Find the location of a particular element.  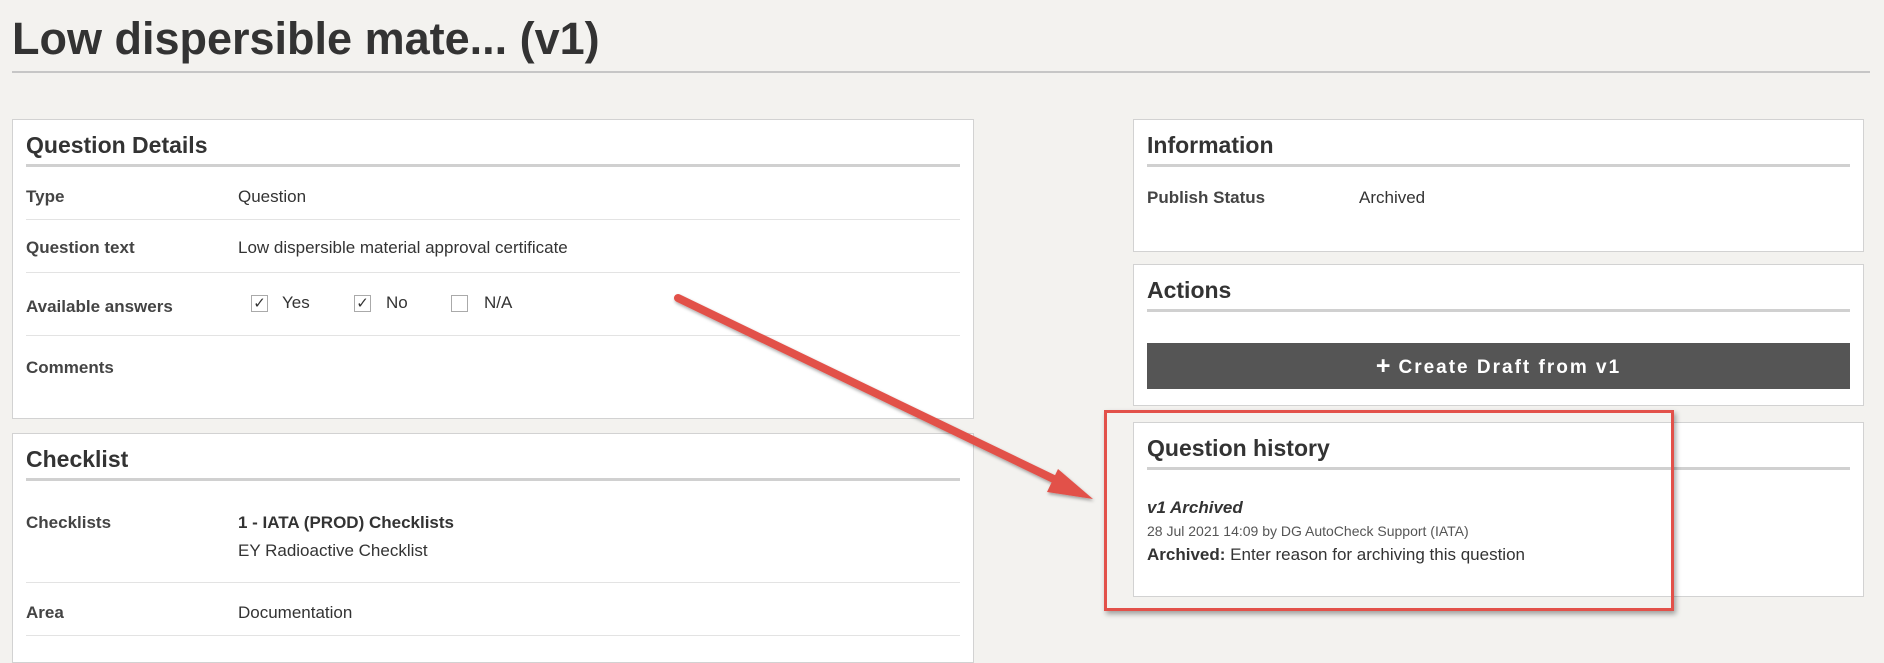

checklist-header: Checklist is located at coordinates (493, 457).